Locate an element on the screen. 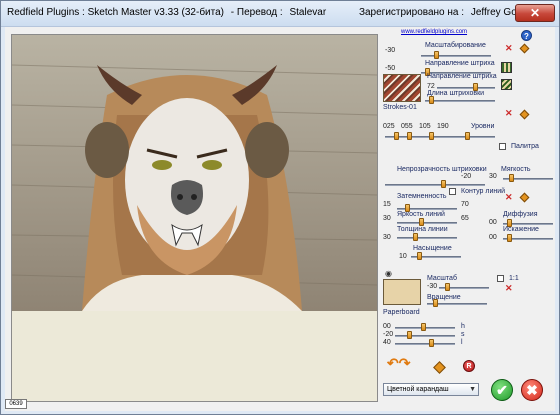  darkness-label: Затемненность is located at coordinates (422, 196).